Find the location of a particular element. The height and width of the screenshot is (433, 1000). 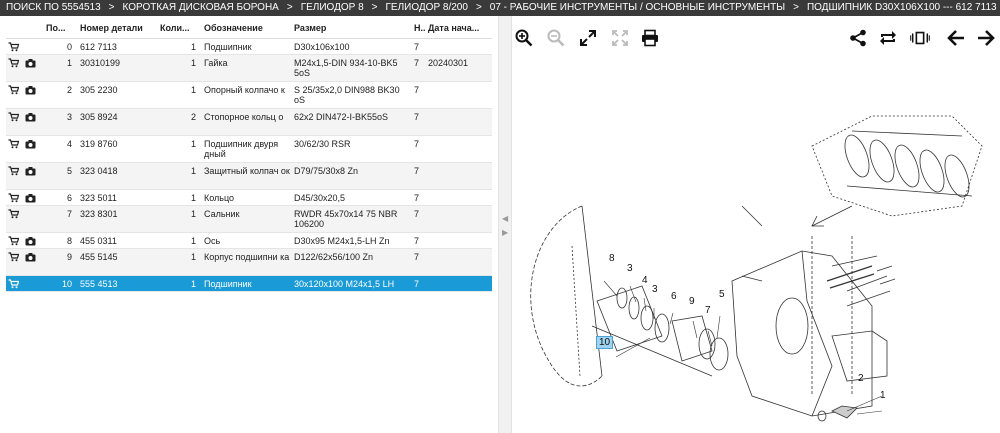

breadcrumb-item: КОРОТКАЯ ДИСКОВАЯ БОРОНА is located at coordinates (201, 7).